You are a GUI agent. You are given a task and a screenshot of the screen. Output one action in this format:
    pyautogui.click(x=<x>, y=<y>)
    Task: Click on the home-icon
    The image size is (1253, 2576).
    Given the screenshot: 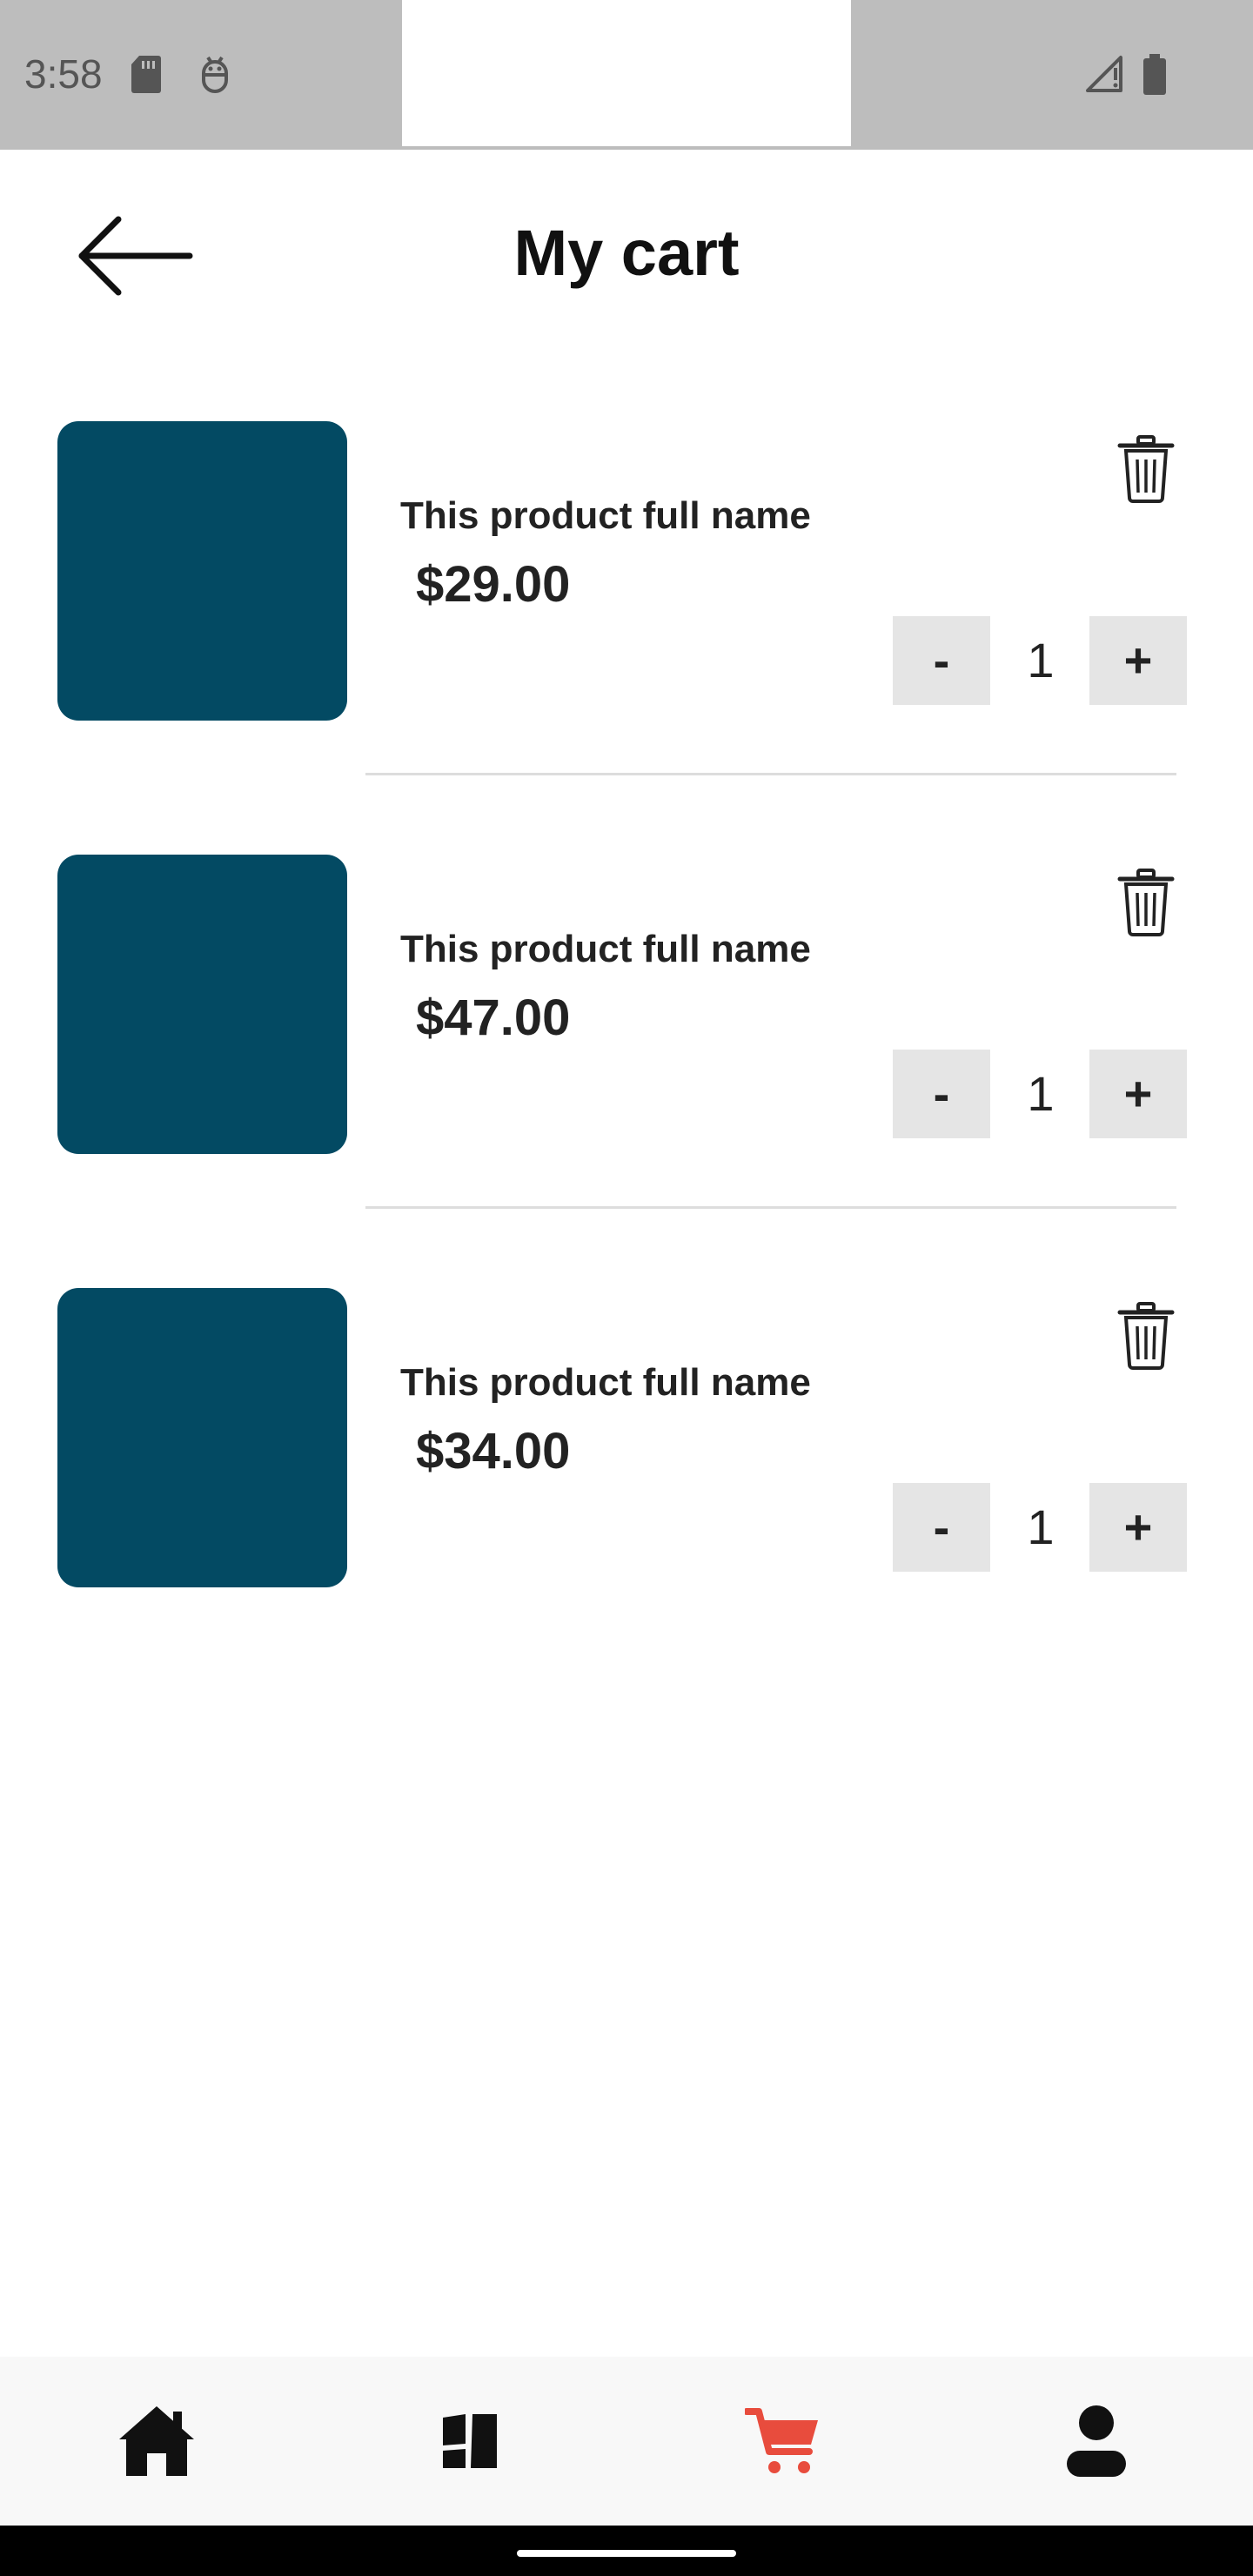 What is the action you would take?
    pyautogui.click(x=156, y=2441)
    